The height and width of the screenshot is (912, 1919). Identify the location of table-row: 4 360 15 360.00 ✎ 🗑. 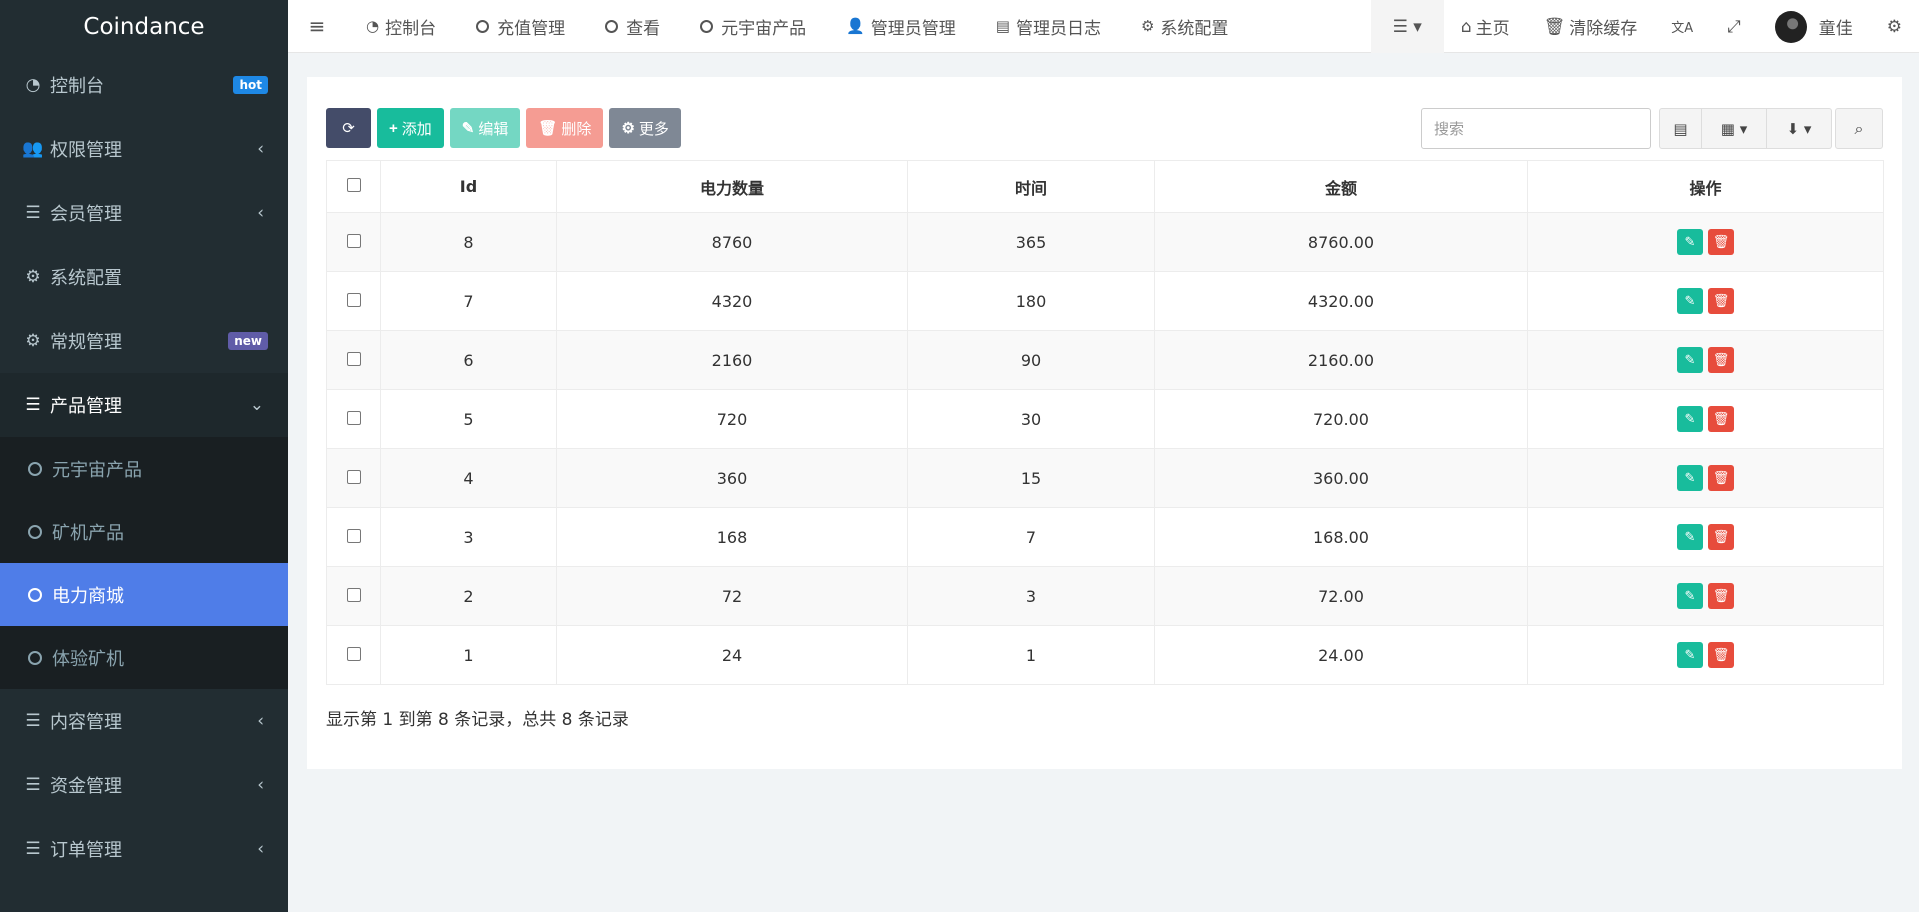
(1105, 478).